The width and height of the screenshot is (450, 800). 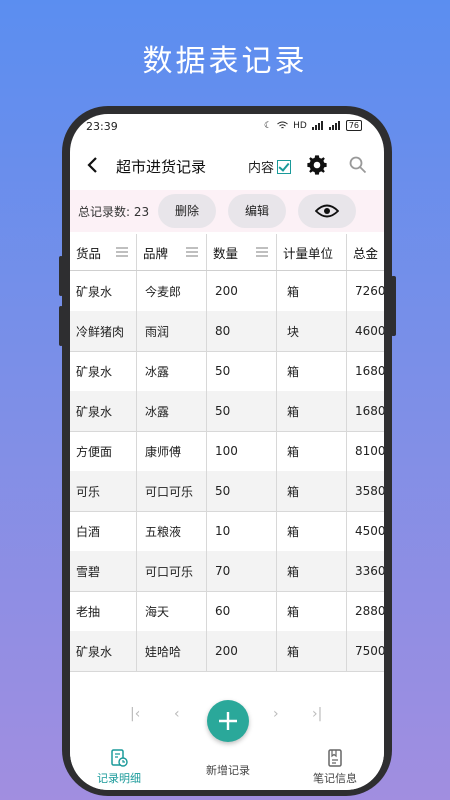 What do you see at coordinates (312, 331) in the screenshot?
I see `table-cell: 块` at bounding box center [312, 331].